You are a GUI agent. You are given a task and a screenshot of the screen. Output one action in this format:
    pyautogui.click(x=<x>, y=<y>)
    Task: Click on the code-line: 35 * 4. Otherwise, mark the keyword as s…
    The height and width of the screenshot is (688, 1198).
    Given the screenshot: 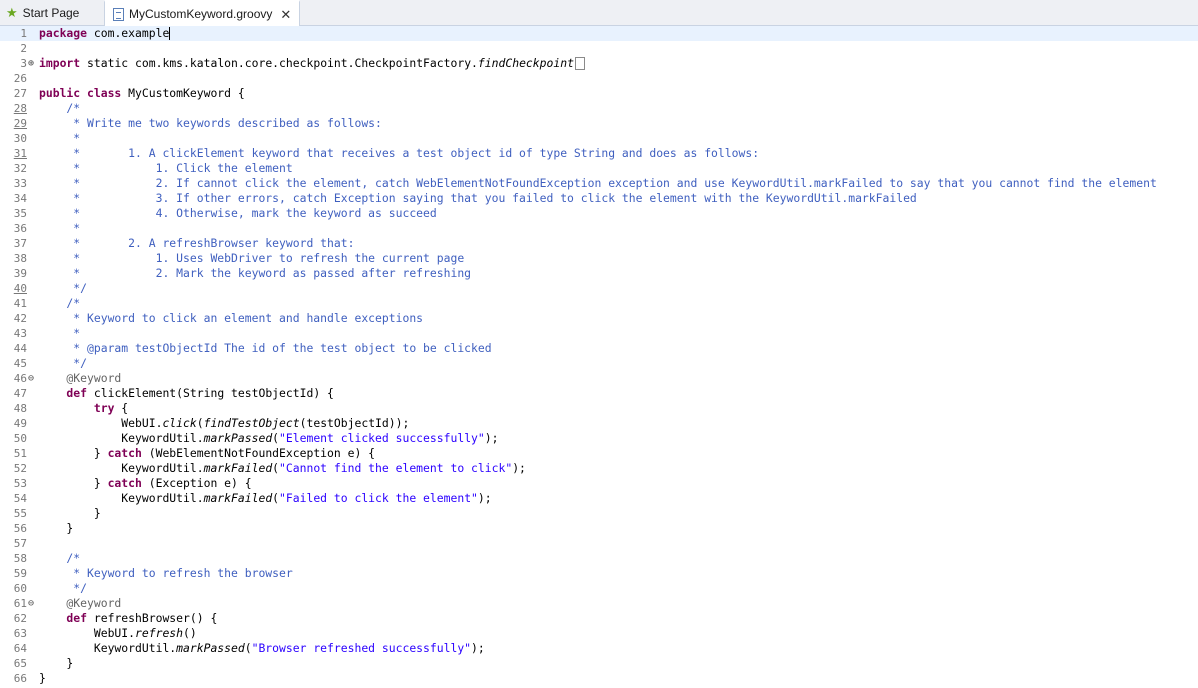 What is the action you would take?
    pyautogui.click(x=599, y=213)
    